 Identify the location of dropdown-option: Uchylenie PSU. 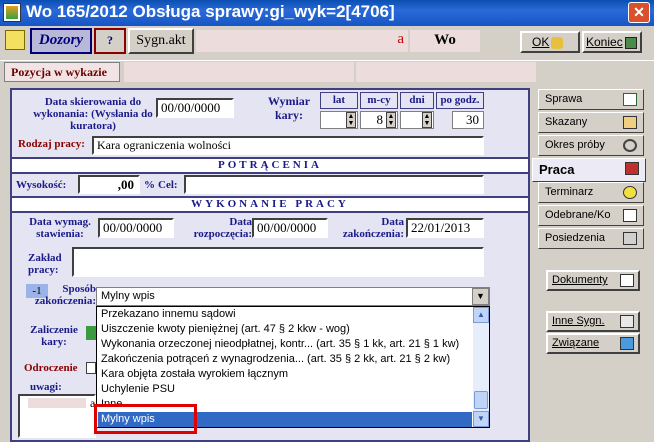
(285, 389).